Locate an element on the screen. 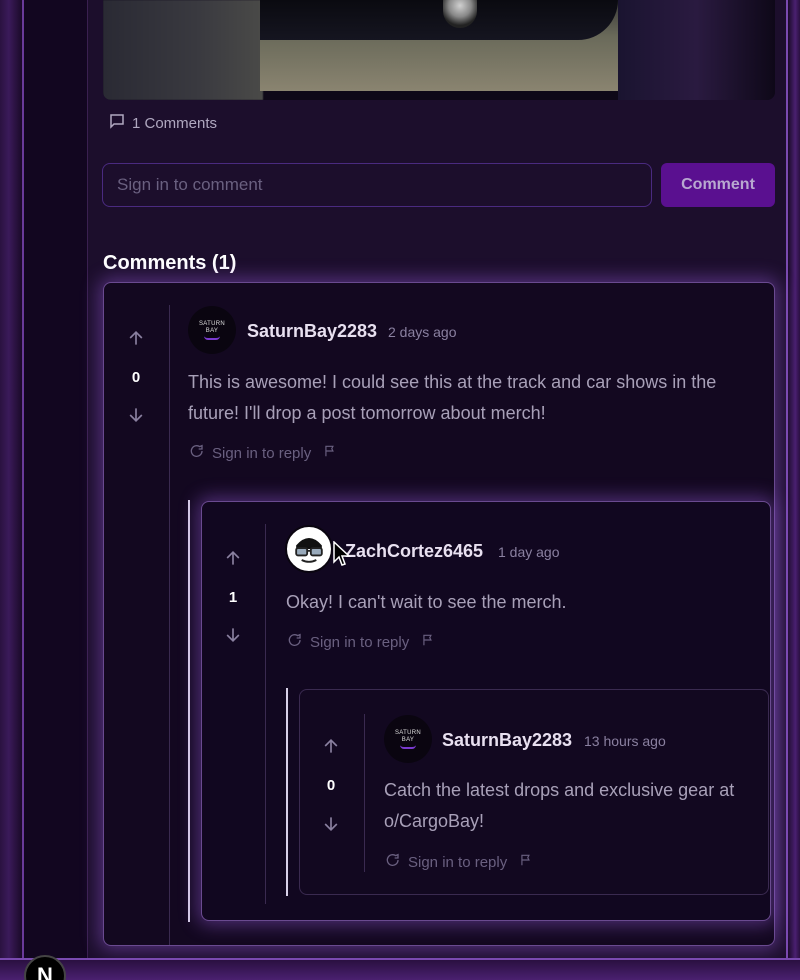  comment-username: ZachCortez6465 is located at coordinates (414, 551).